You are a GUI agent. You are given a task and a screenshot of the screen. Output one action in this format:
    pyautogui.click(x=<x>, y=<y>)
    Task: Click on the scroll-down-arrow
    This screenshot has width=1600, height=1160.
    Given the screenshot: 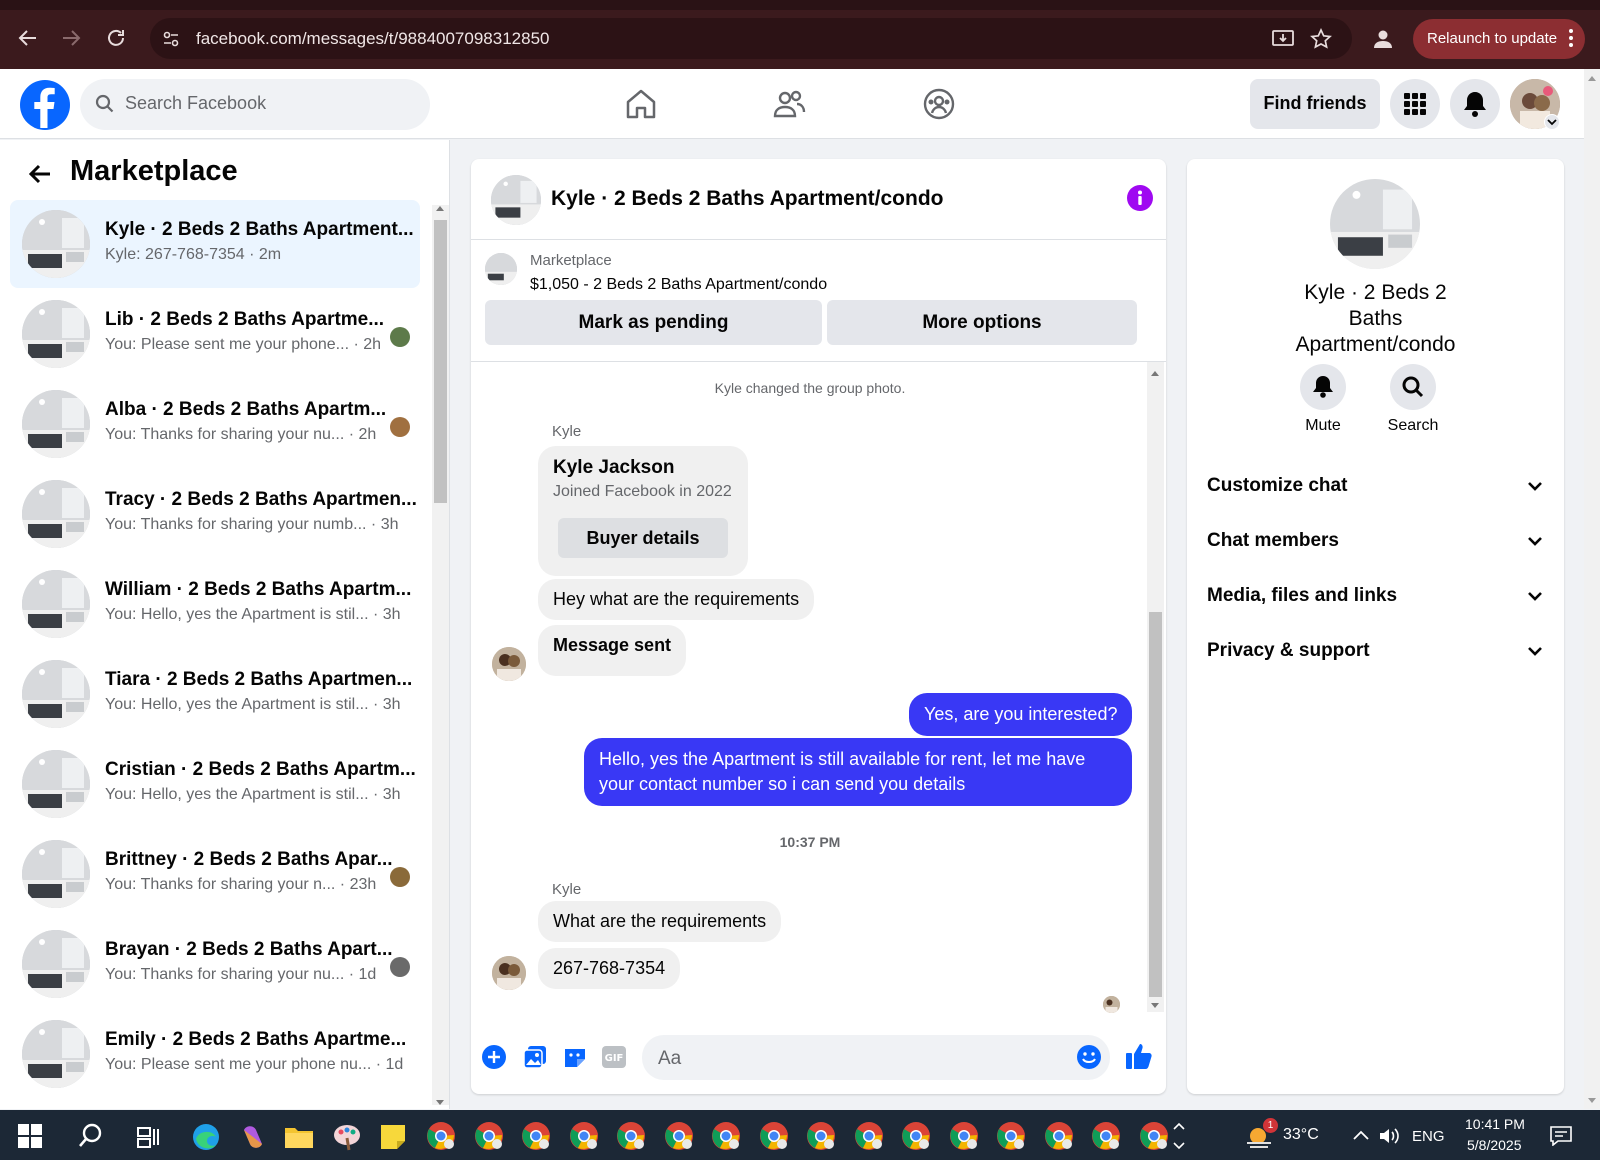 What is the action you would take?
    pyautogui.click(x=440, y=1102)
    